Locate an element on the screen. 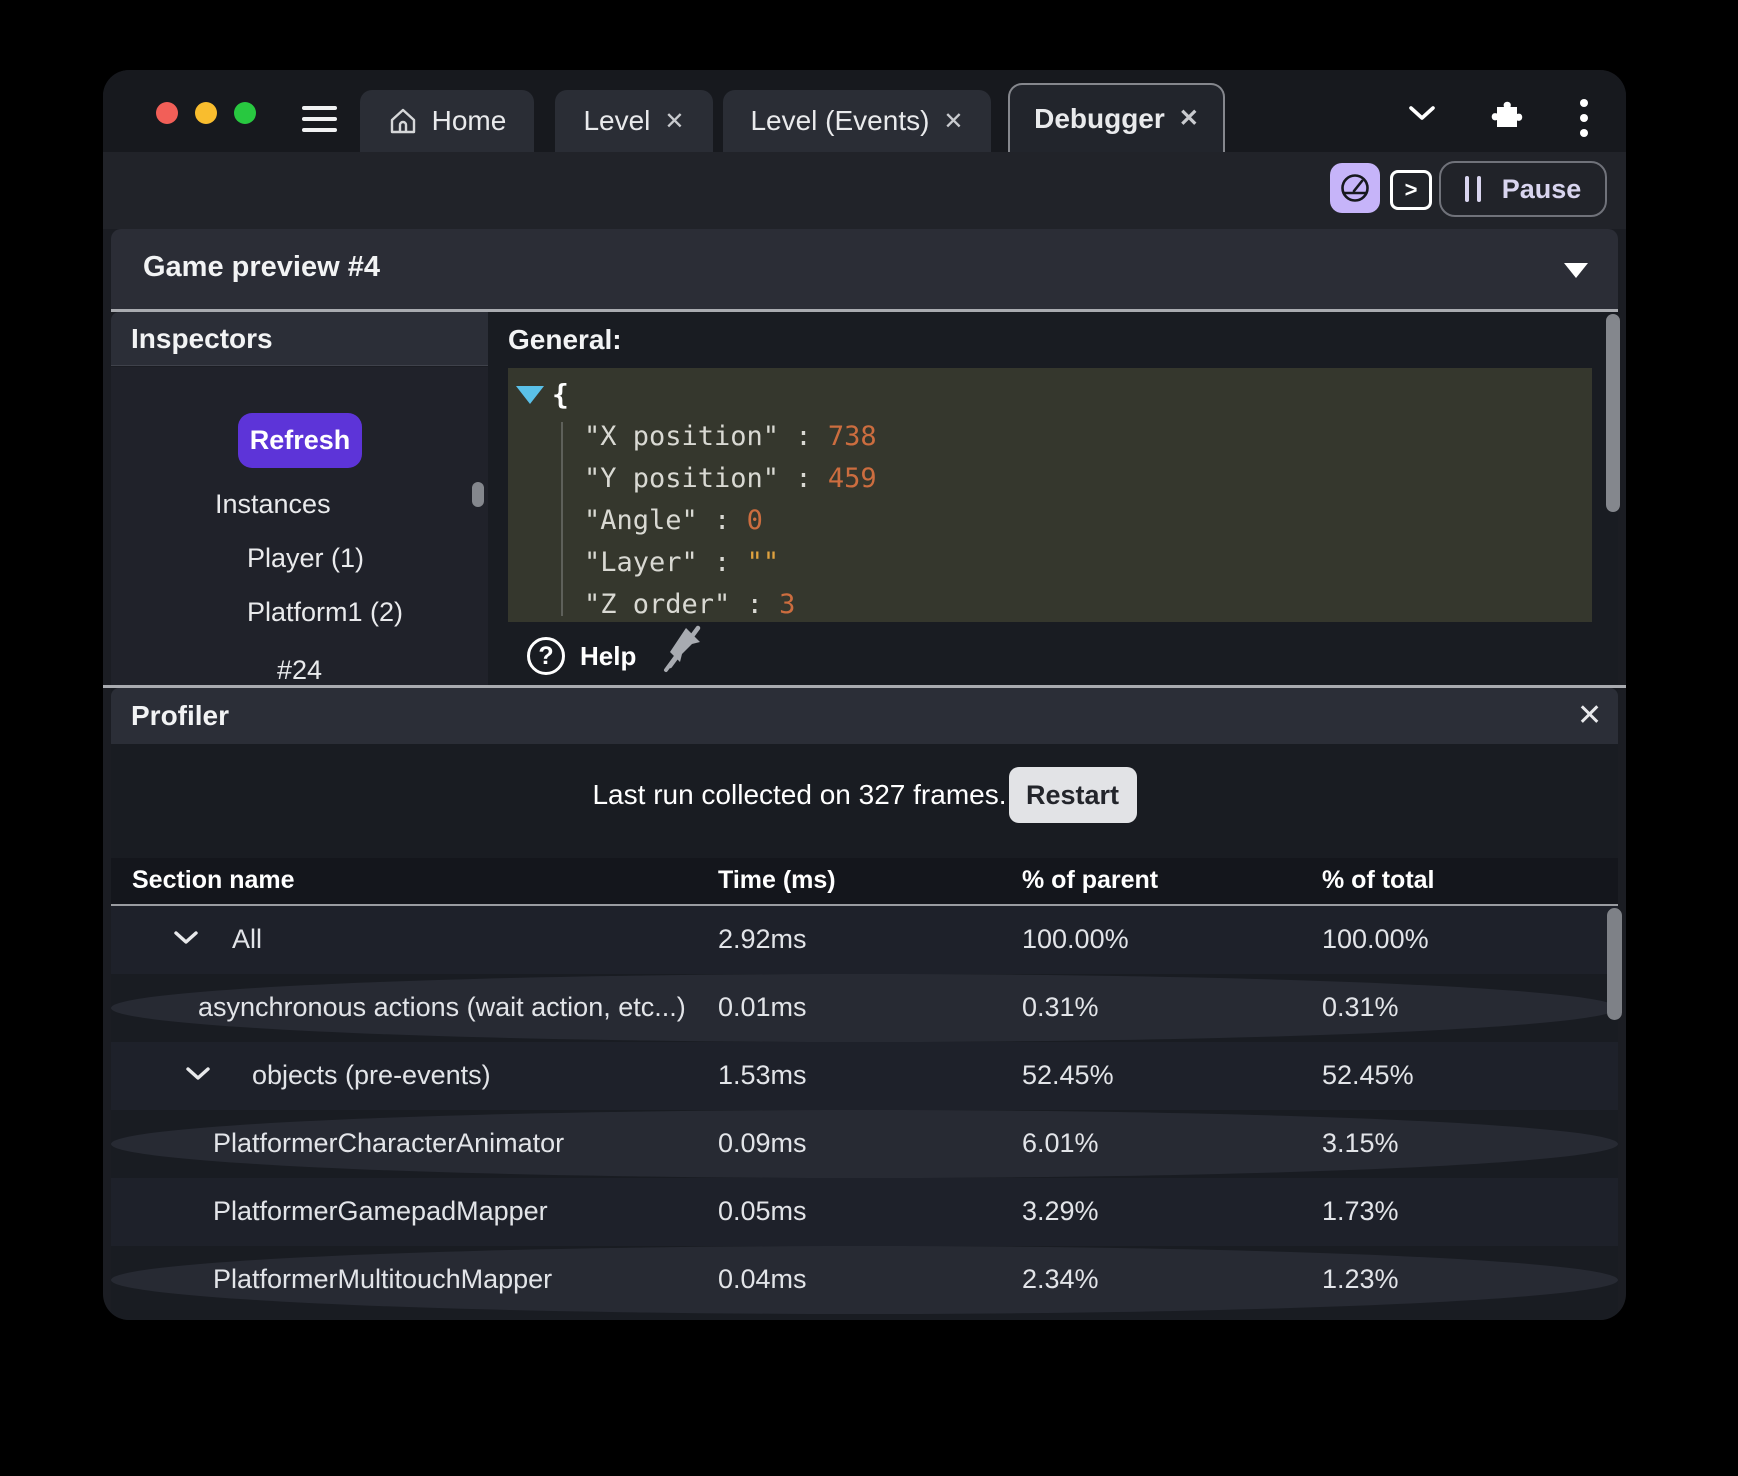  profiler-header: Profiler ✕ is located at coordinates (864, 716).